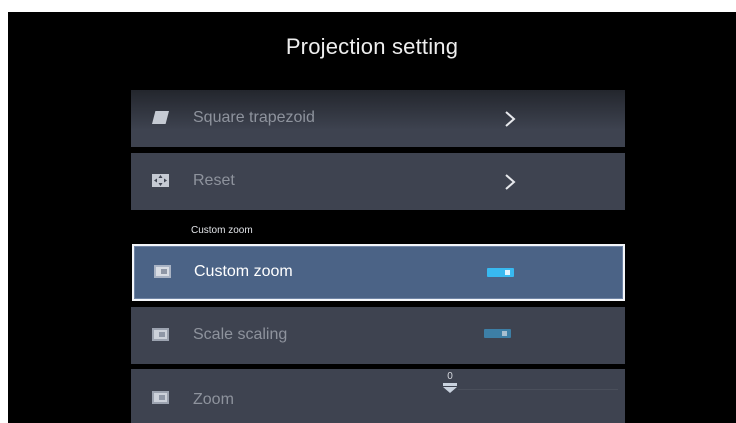 The height and width of the screenshot is (423, 736). What do you see at coordinates (378, 272) in the screenshot?
I see `menu-item-custom-zoom: Custom zoom` at bounding box center [378, 272].